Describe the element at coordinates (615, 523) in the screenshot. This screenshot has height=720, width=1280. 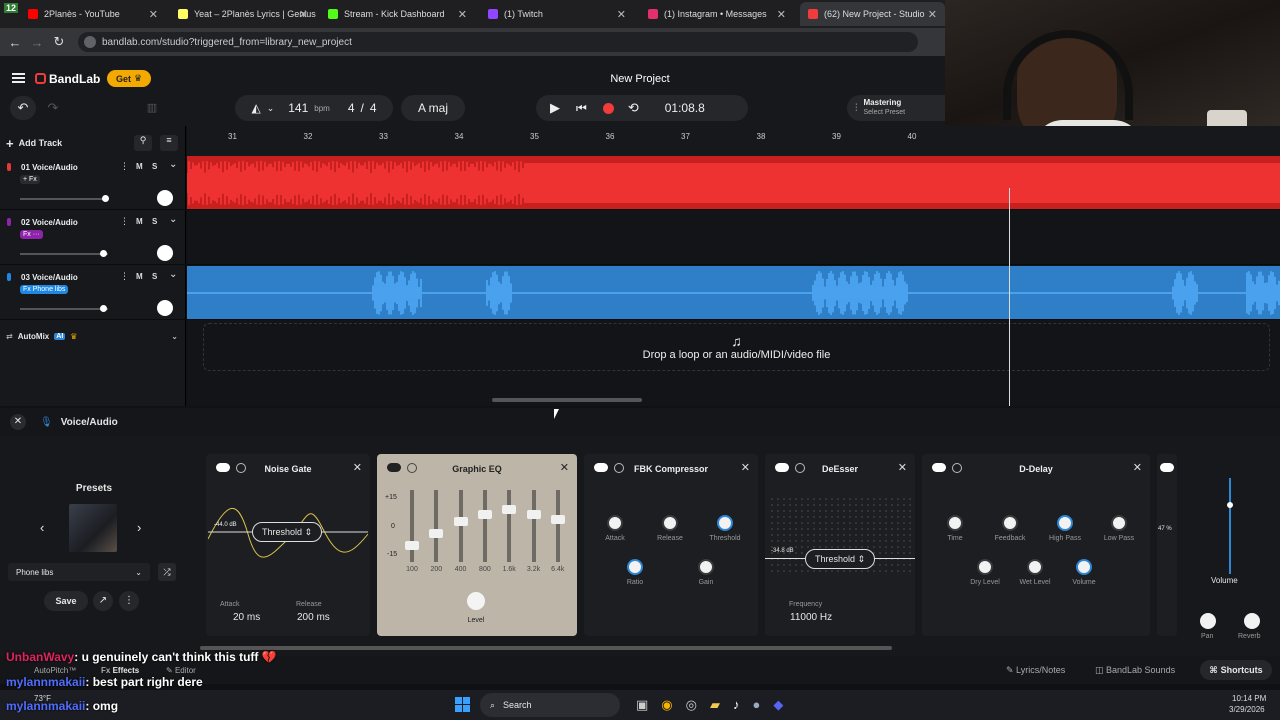
I see `attack-knob` at that location.